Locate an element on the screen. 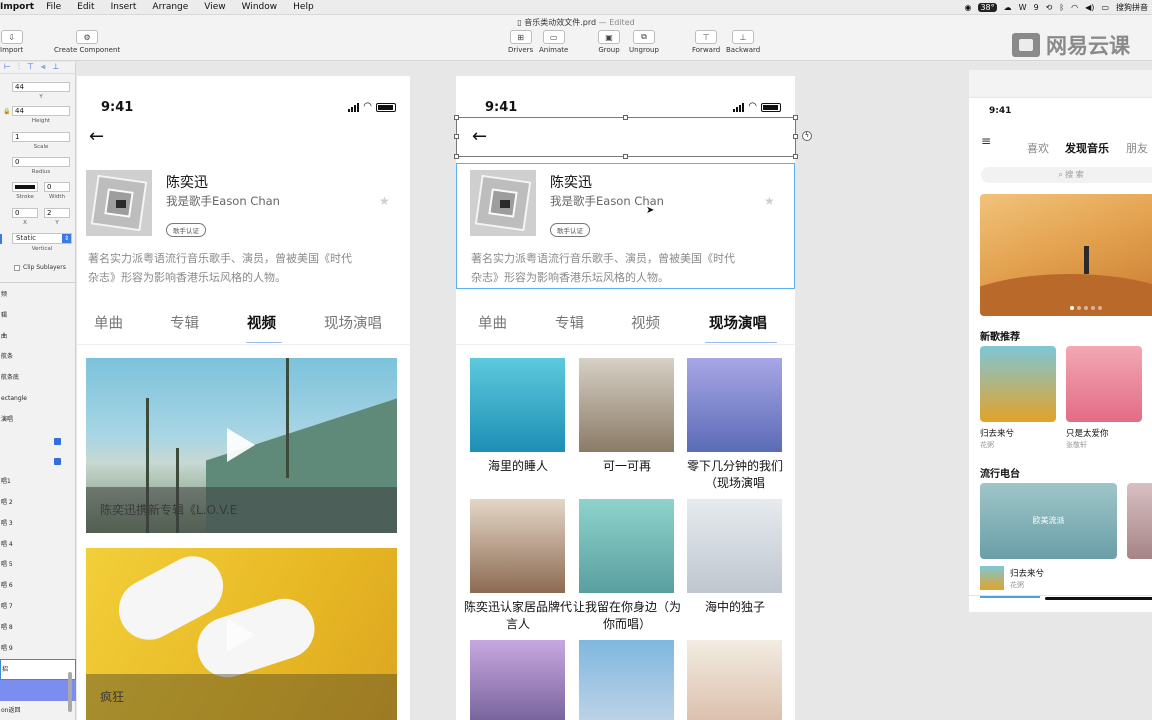  menu-help: Help is located at coordinates (303, 7).